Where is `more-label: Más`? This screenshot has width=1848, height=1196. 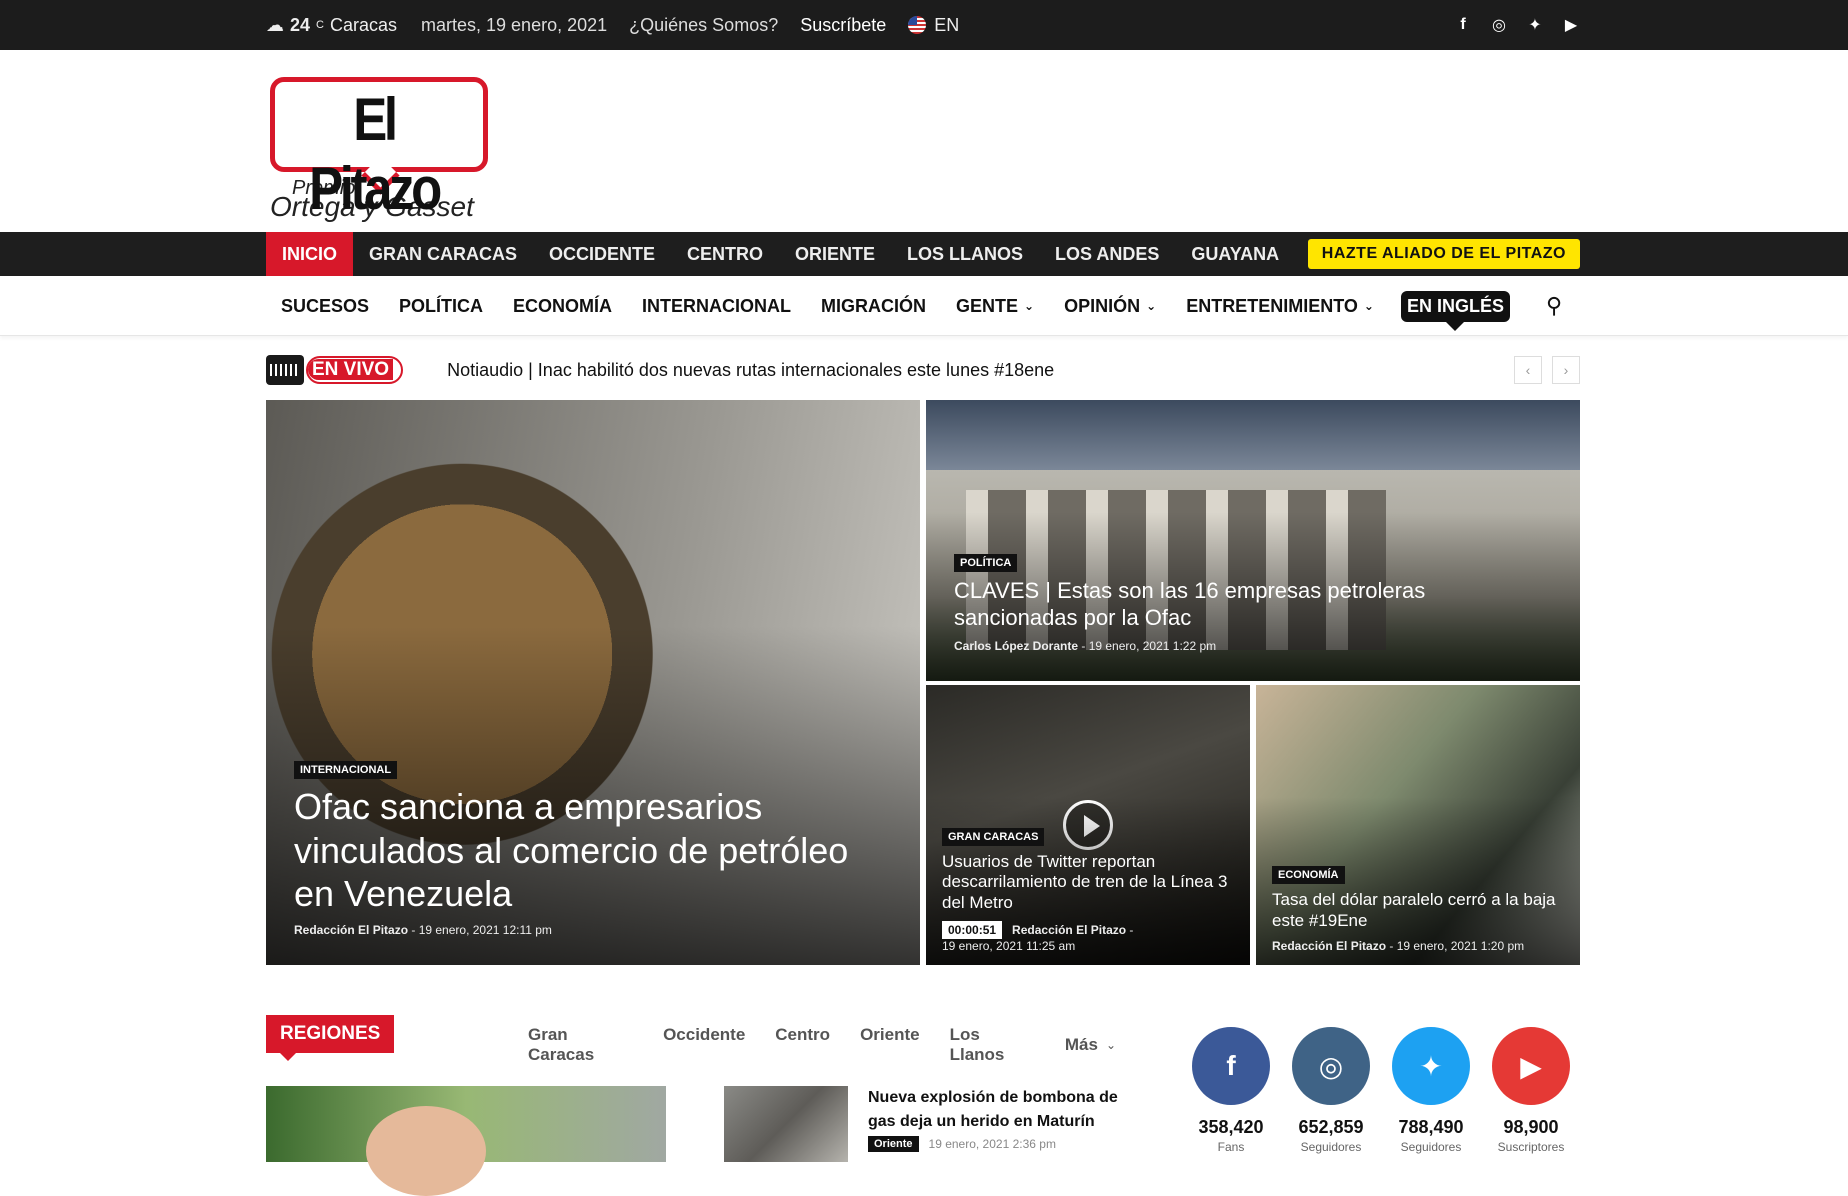 more-label: Más is located at coordinates (1081, 1044).